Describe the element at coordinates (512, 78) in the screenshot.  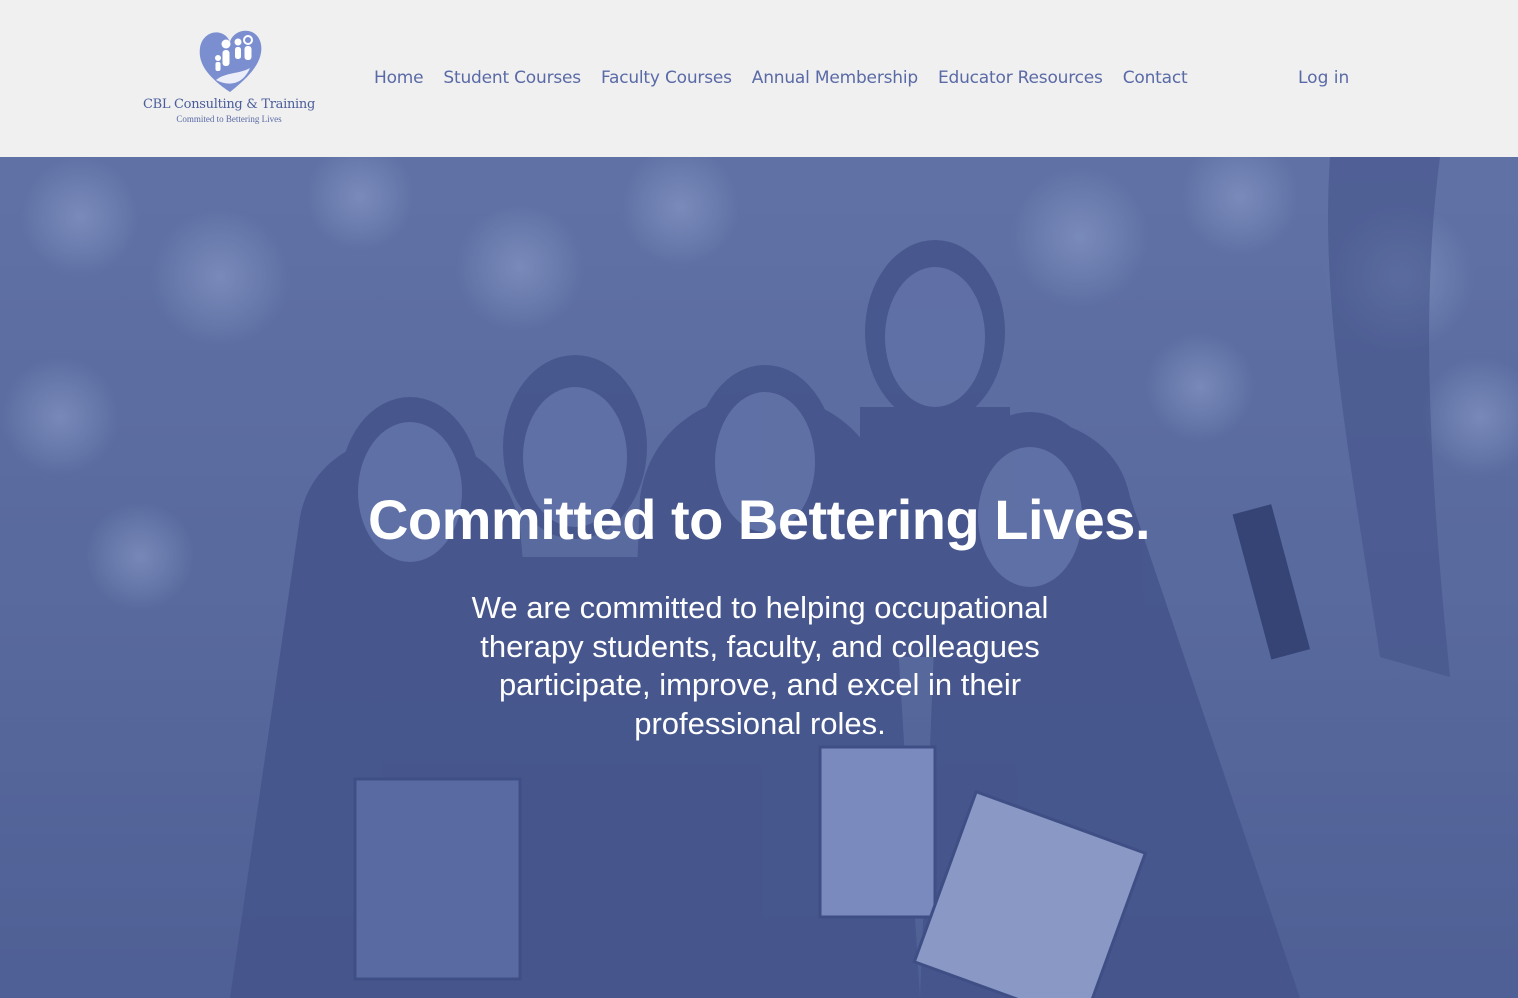
I see `nav-item-student-courses: Student Courses` at that location.